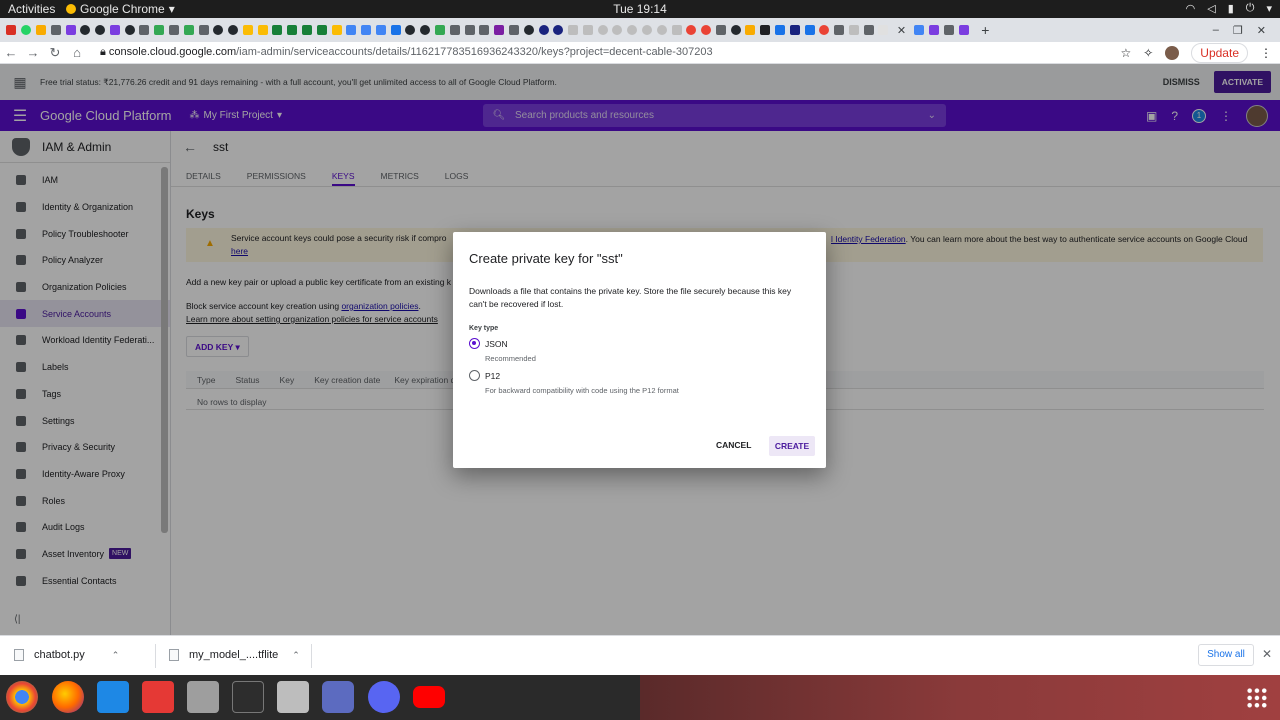  What do you see at coordinates (901, 30) in the screenshot?
I see `active-tab-close-icon: ✕` at bounding box center [901, 30].